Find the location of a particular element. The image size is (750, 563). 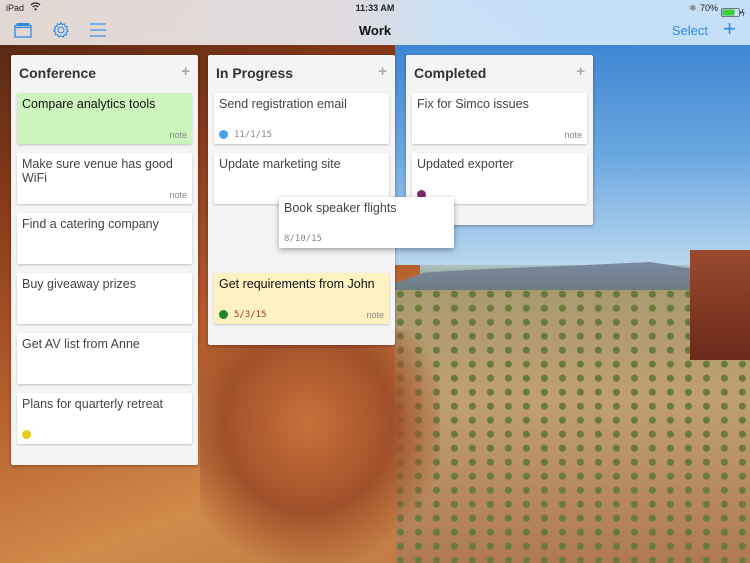

list-title: Completed is located at coordinates (450, 73).